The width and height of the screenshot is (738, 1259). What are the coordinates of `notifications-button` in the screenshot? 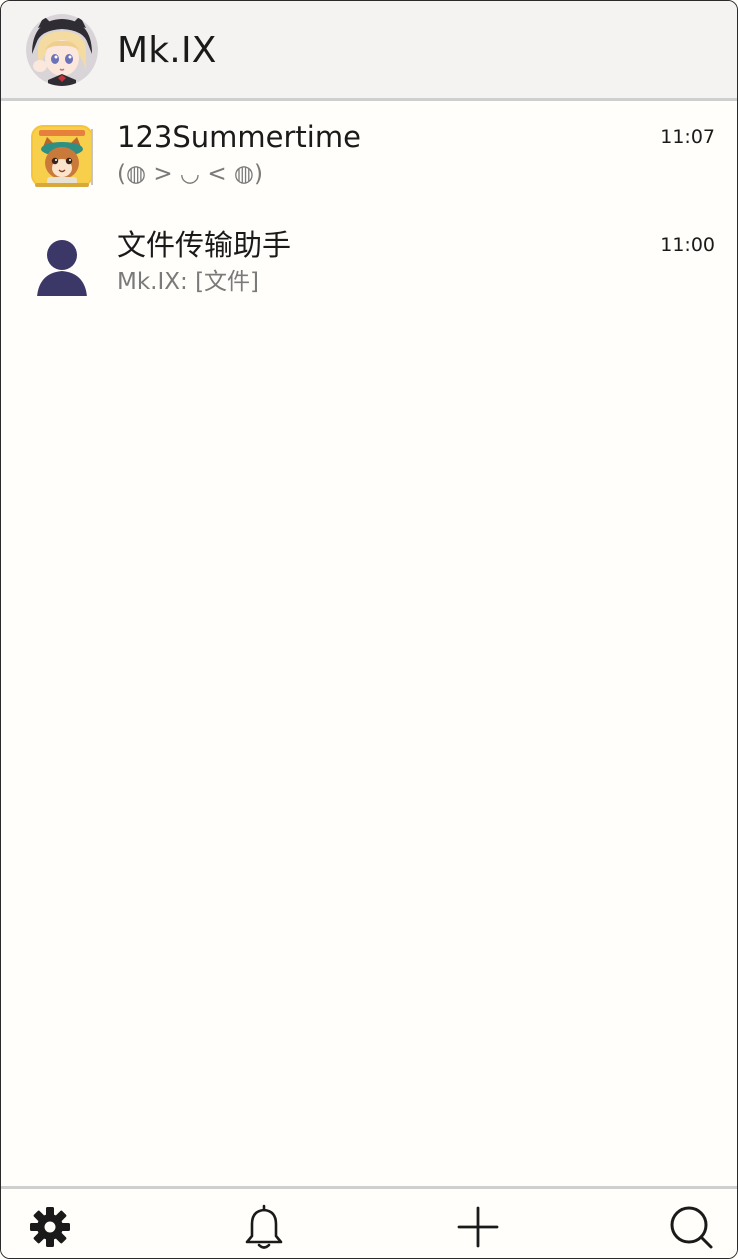 It's located at (264, 1227).